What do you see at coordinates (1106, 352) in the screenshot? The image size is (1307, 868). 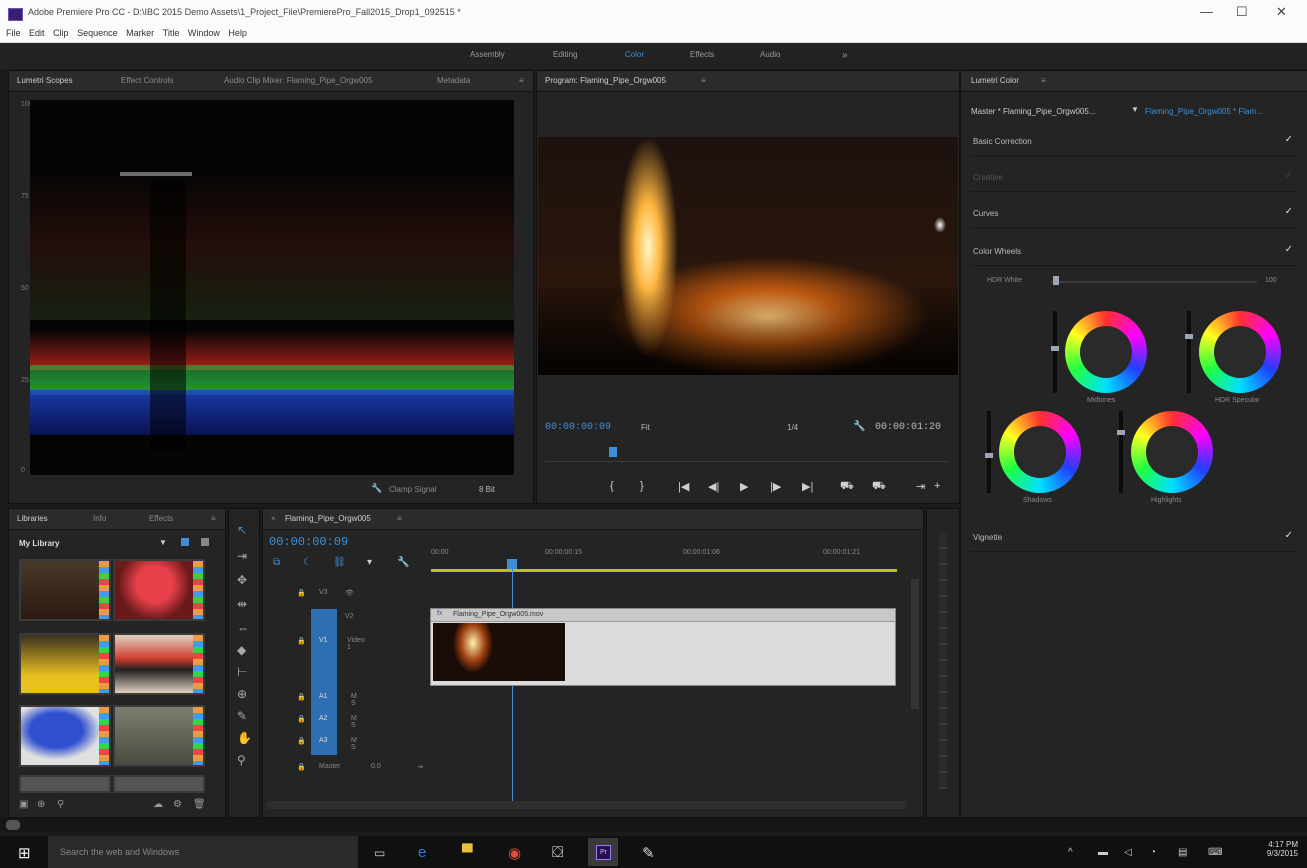 I see `midtones-color-wheel` at bounding box center [1106, 352].